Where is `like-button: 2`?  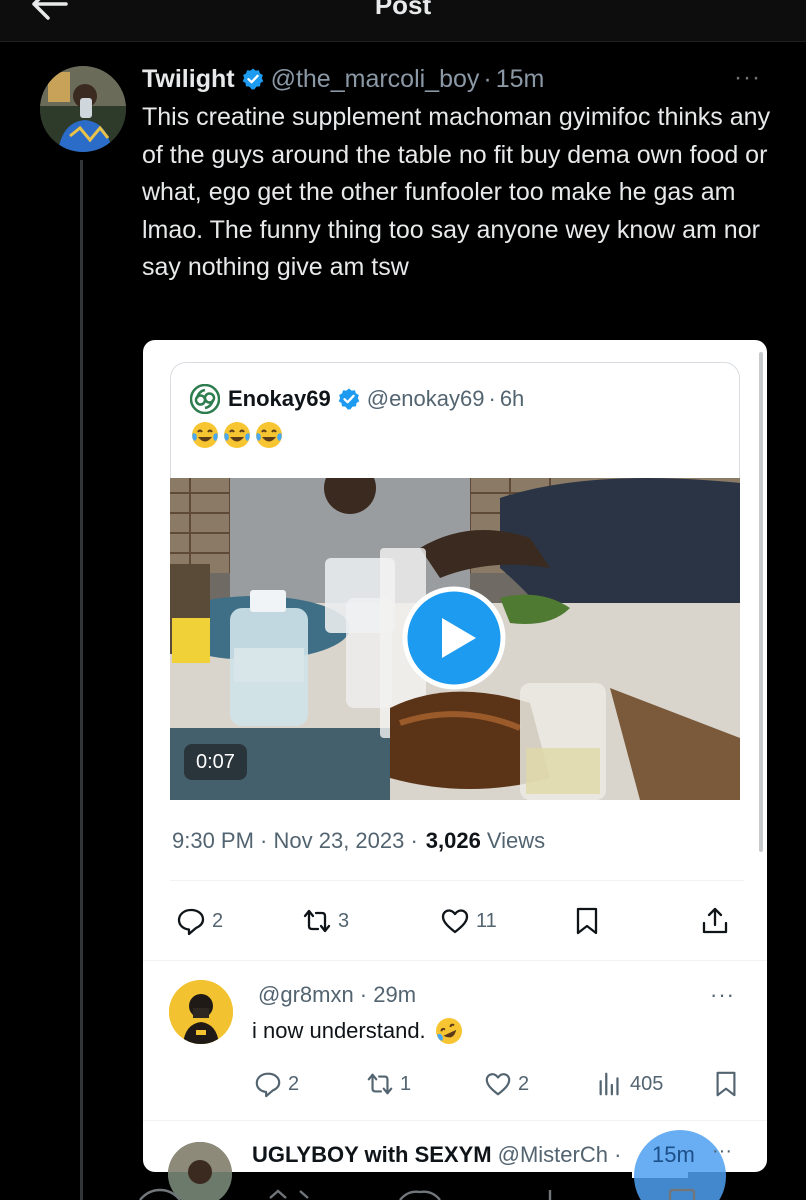 like-button: 2 is located at coordinates (506, 1084).